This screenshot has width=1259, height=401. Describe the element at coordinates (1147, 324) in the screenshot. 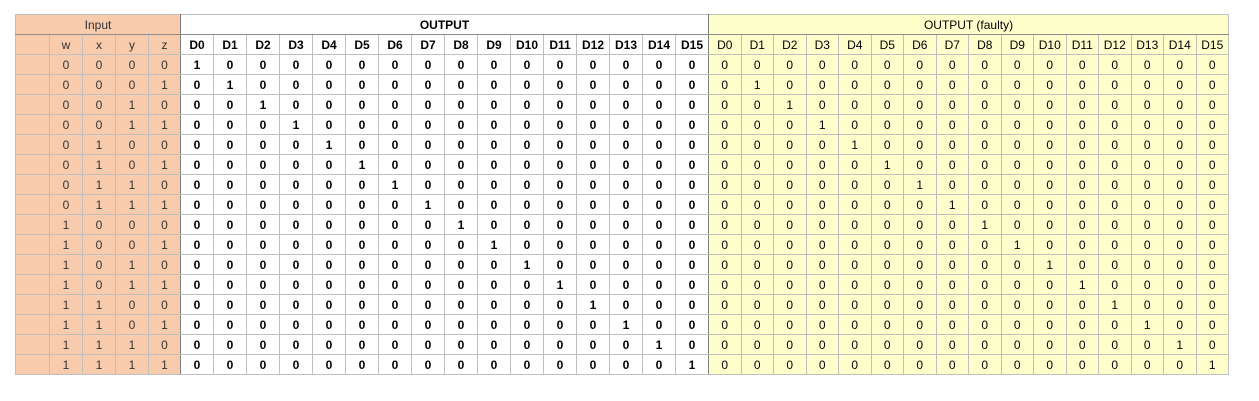

I see `faulty-output-cell: 1` at that location.